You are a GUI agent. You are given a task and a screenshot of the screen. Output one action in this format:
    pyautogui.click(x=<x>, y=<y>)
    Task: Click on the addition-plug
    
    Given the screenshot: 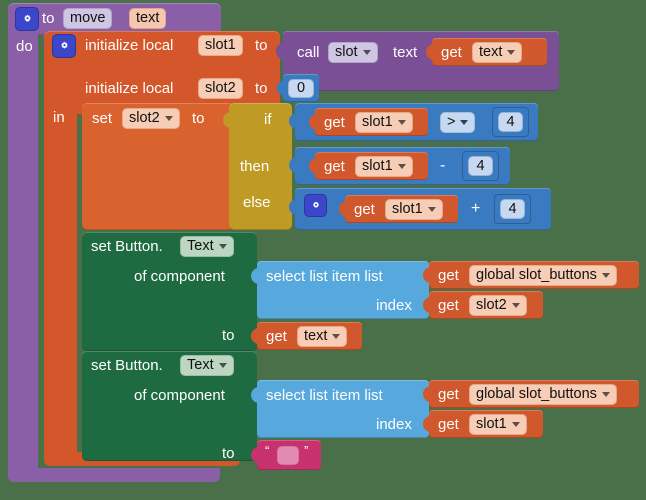 What is the action you would take?
    pyautogui.click(x=293, y=208)
    